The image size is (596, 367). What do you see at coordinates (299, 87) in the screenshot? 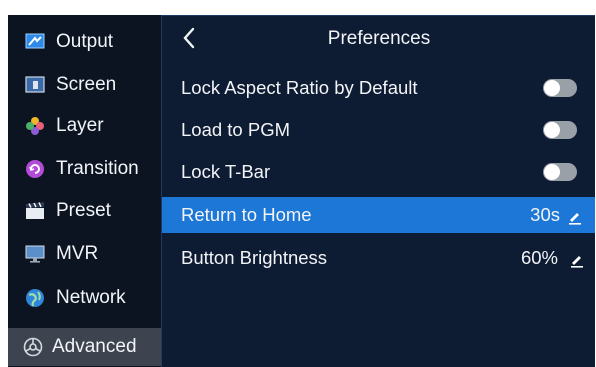
I see `setting-label: Lock Aspect Ratio by Default` at bounding box center [299, 87].